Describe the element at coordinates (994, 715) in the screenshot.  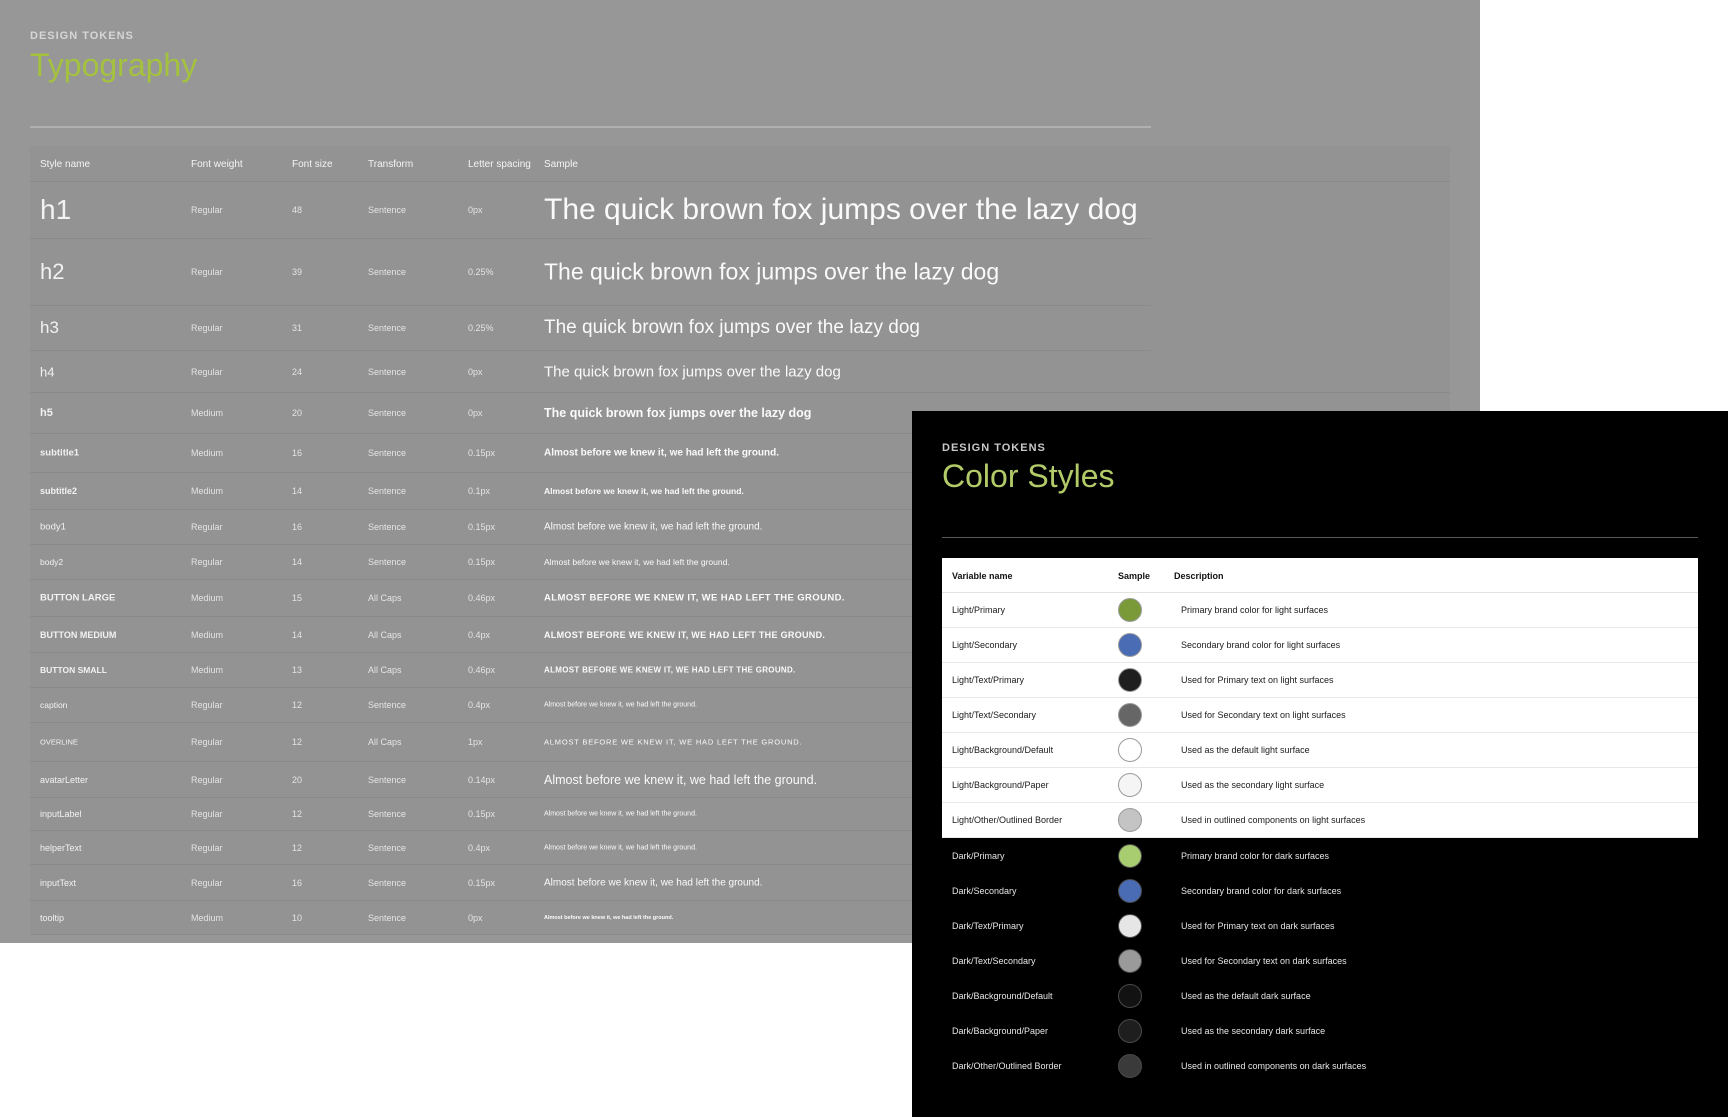
I see `variable-name: Light/Text/Secondary` at that location.